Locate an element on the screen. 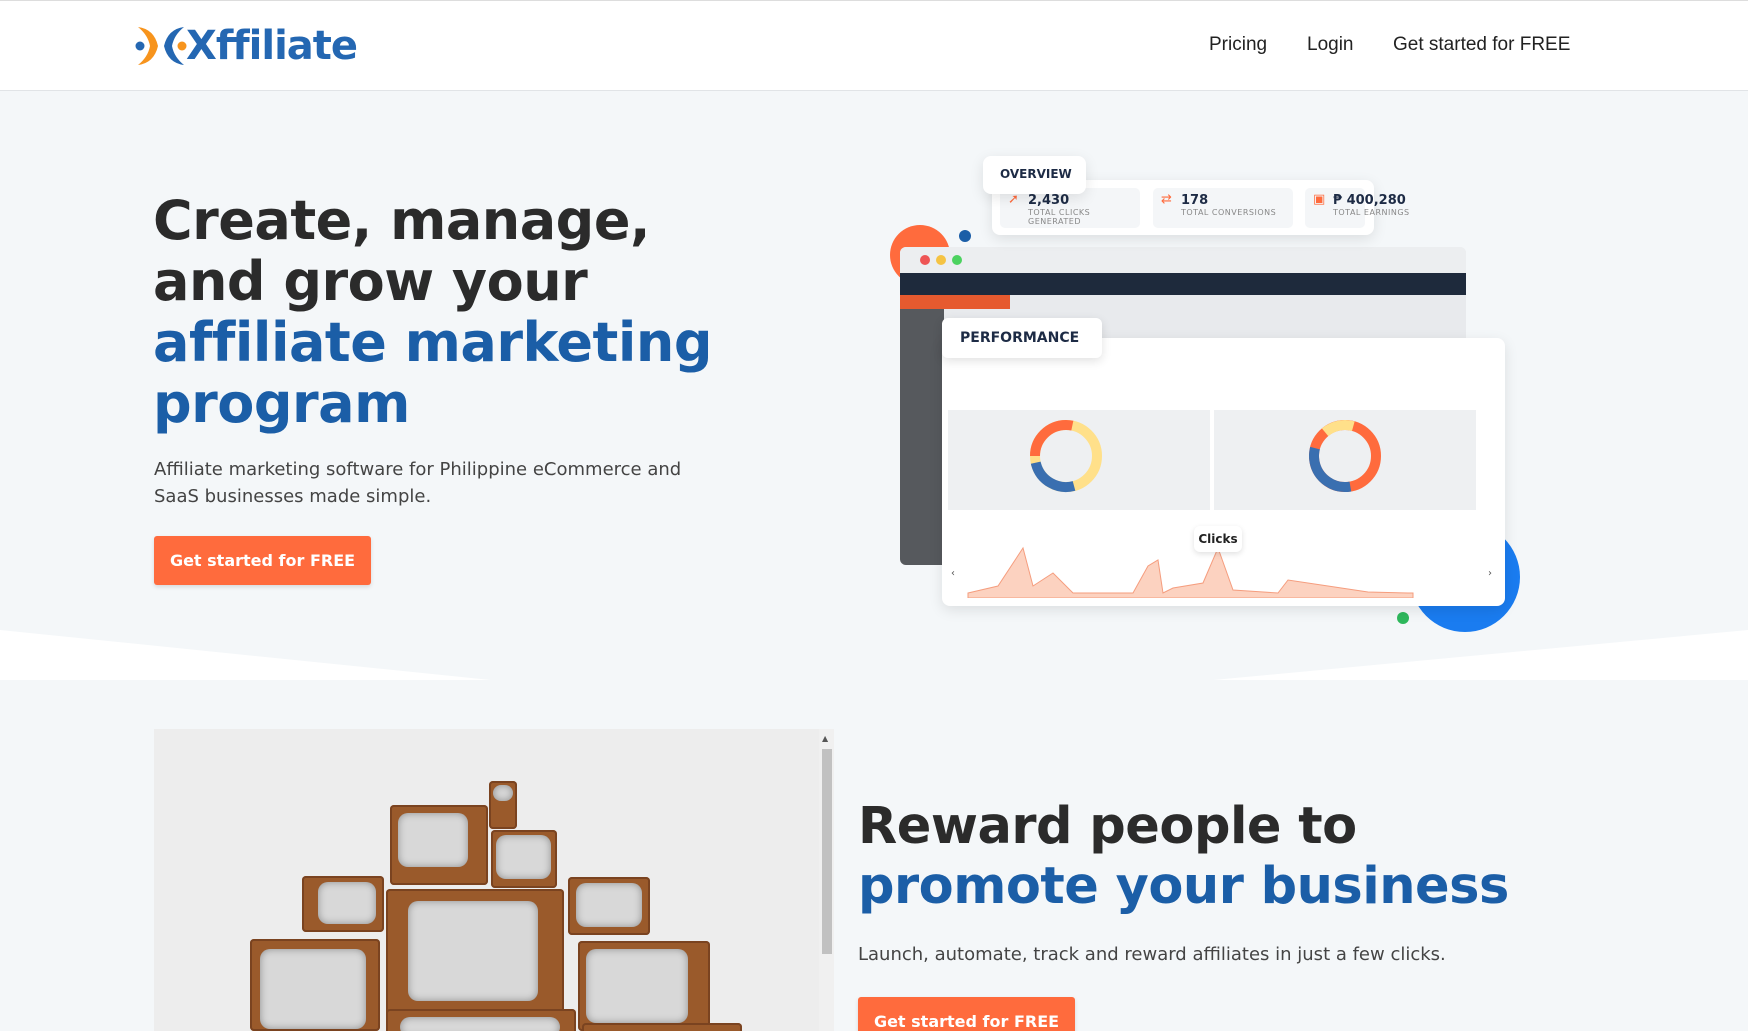  performance-card: Clicks ‹ › is located at coordinates (1223, 472).